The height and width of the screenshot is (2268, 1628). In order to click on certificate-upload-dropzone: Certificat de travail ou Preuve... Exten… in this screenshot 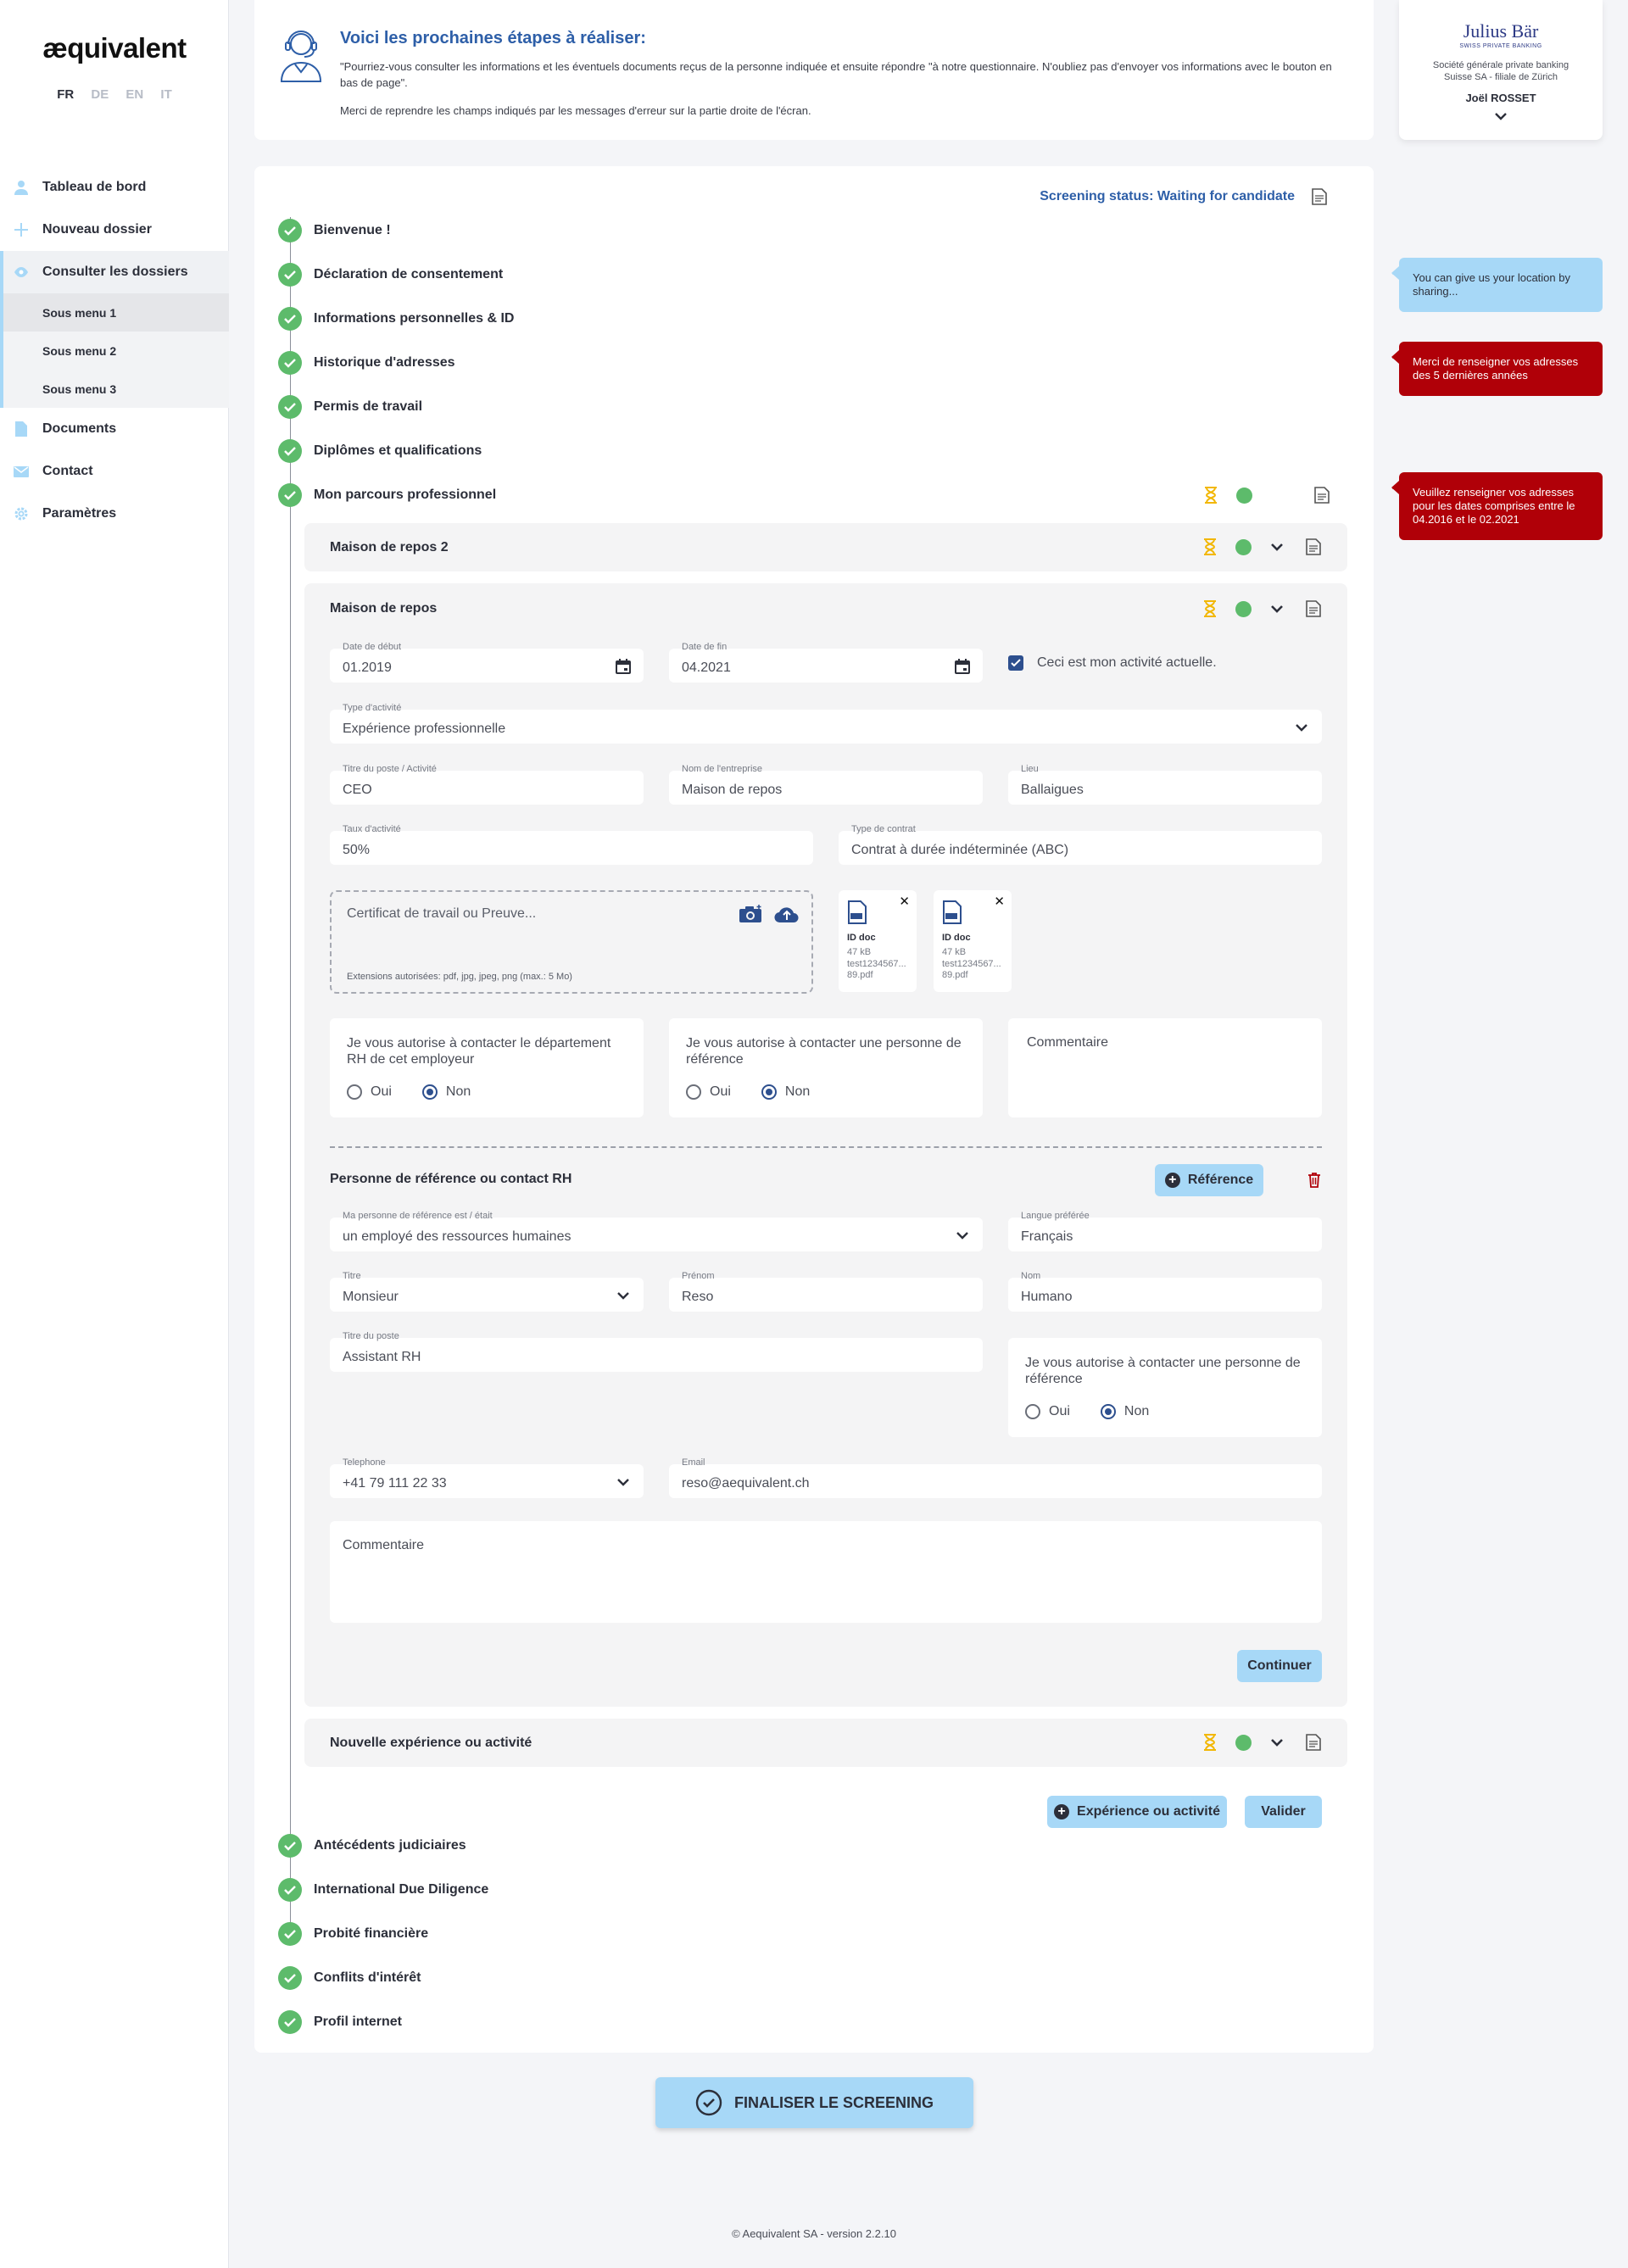, I will do `click(571, 942)`.